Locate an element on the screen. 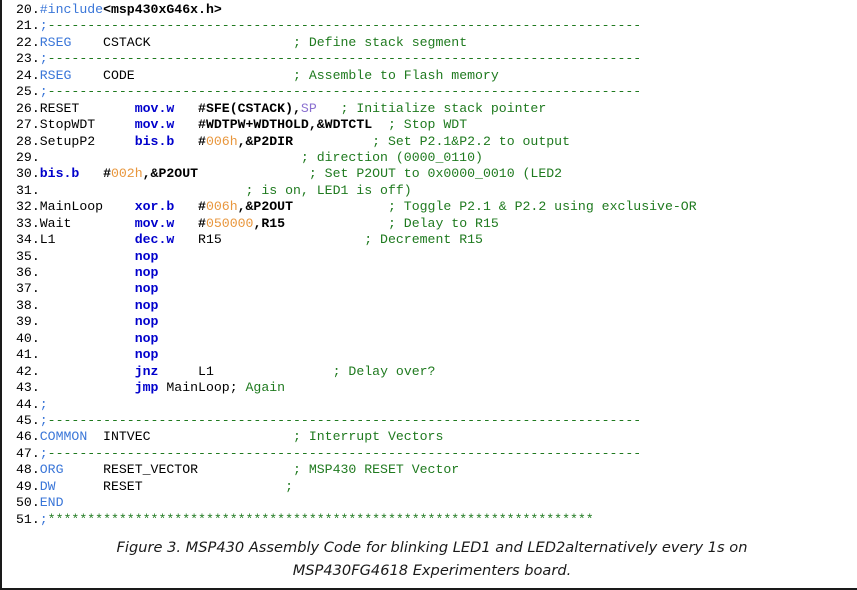 Image resolution: width=857 pixels, height=590 pixels. code-token: Again is located at coordinates (261, 388).